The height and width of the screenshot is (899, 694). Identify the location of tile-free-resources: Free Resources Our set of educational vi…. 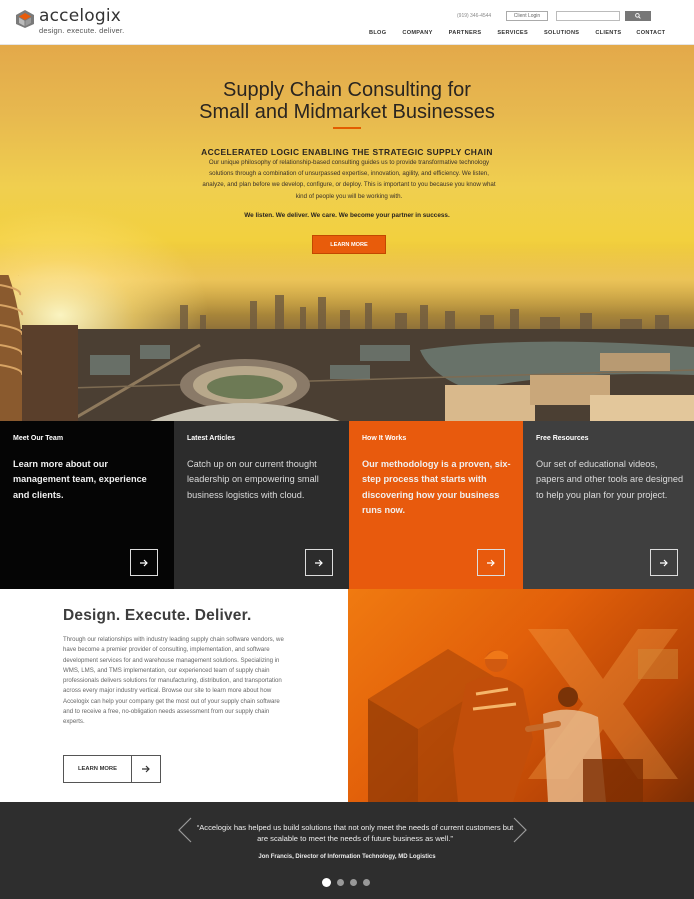
(608, 505).